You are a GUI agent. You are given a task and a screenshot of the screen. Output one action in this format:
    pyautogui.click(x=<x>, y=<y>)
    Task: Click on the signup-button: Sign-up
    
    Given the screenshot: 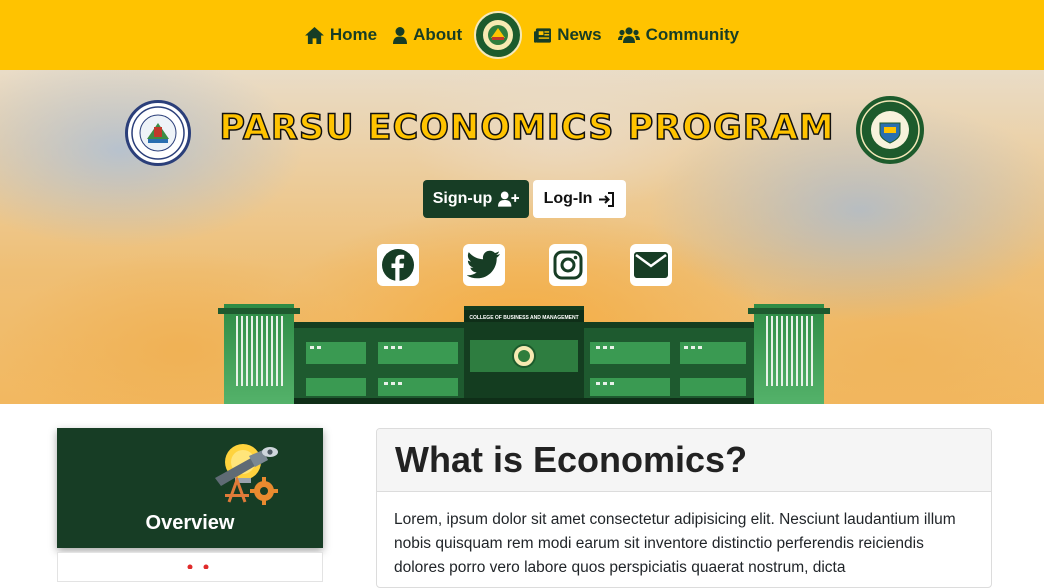 What is the action you would take?
    pyautogui.click(x=476, y=199)
    